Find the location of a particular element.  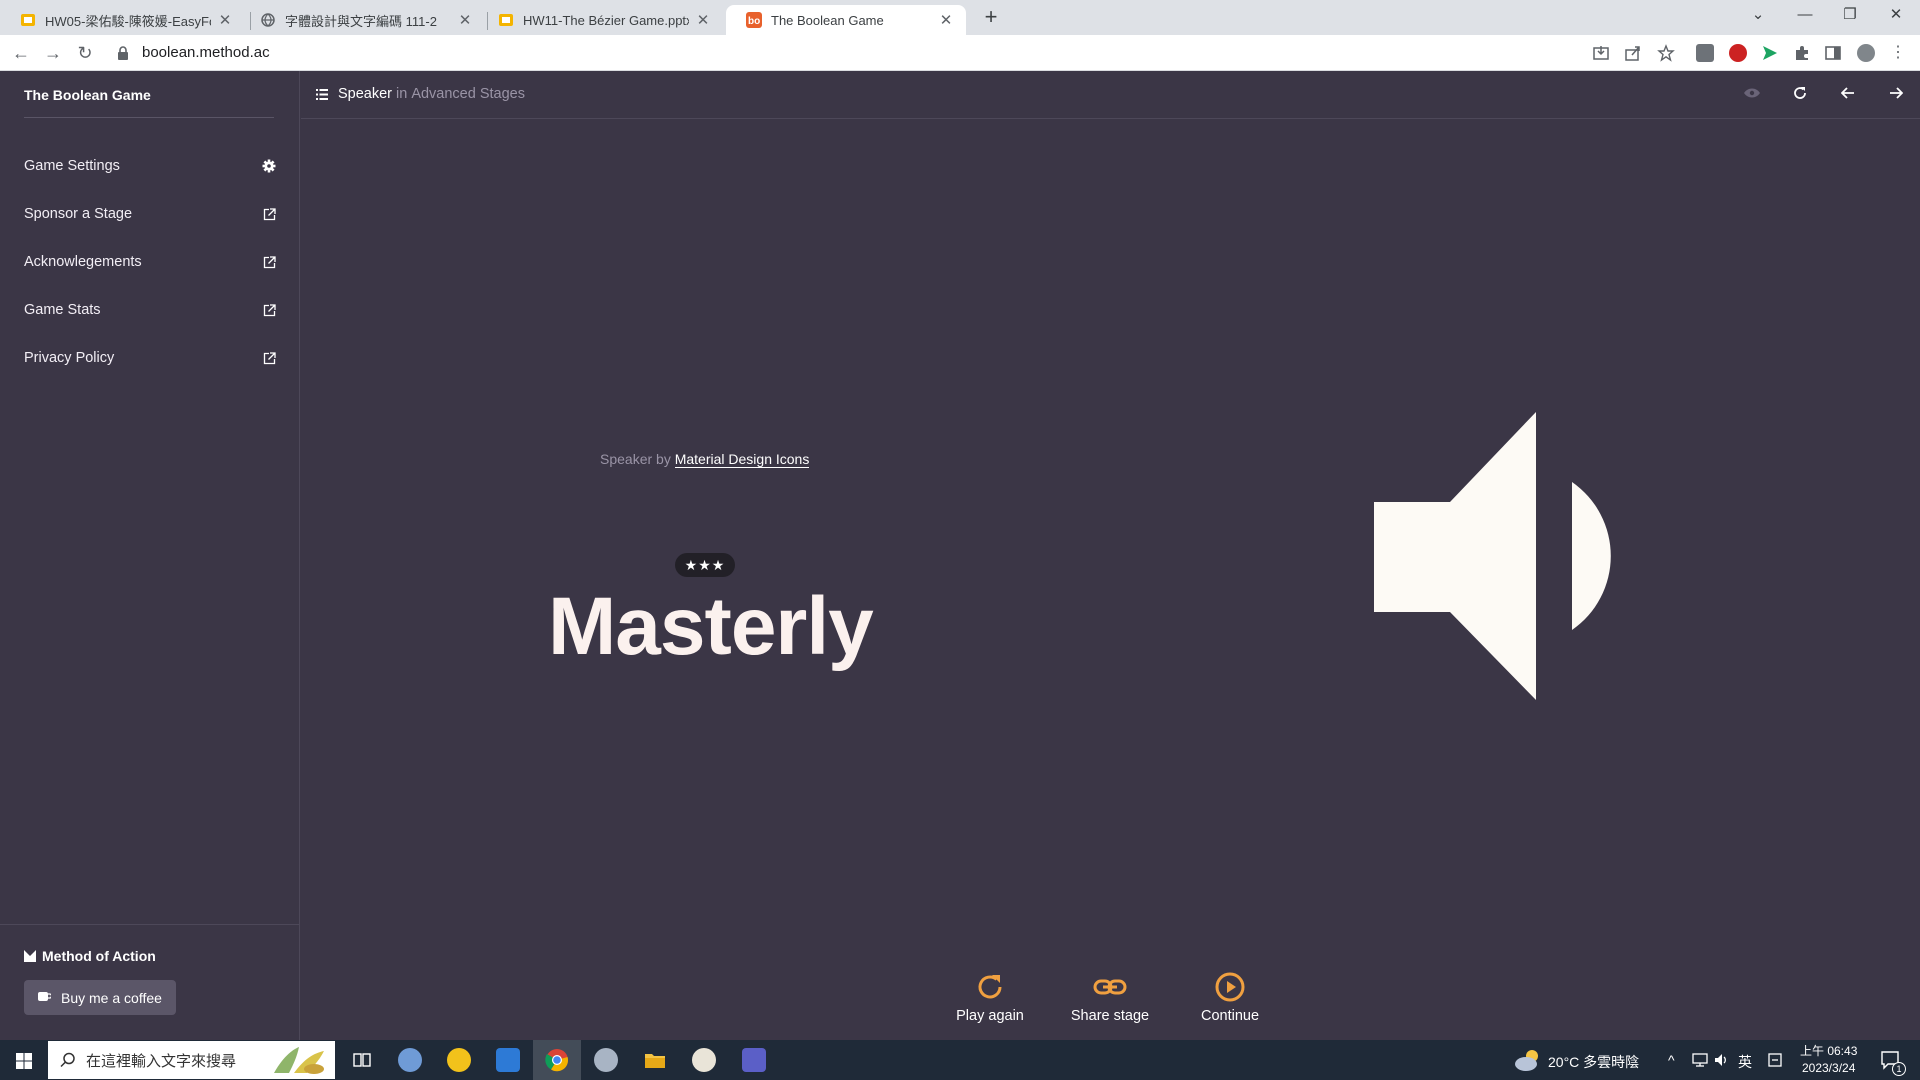

breadcrumb-separator: in is located at coordinates (402, 94).